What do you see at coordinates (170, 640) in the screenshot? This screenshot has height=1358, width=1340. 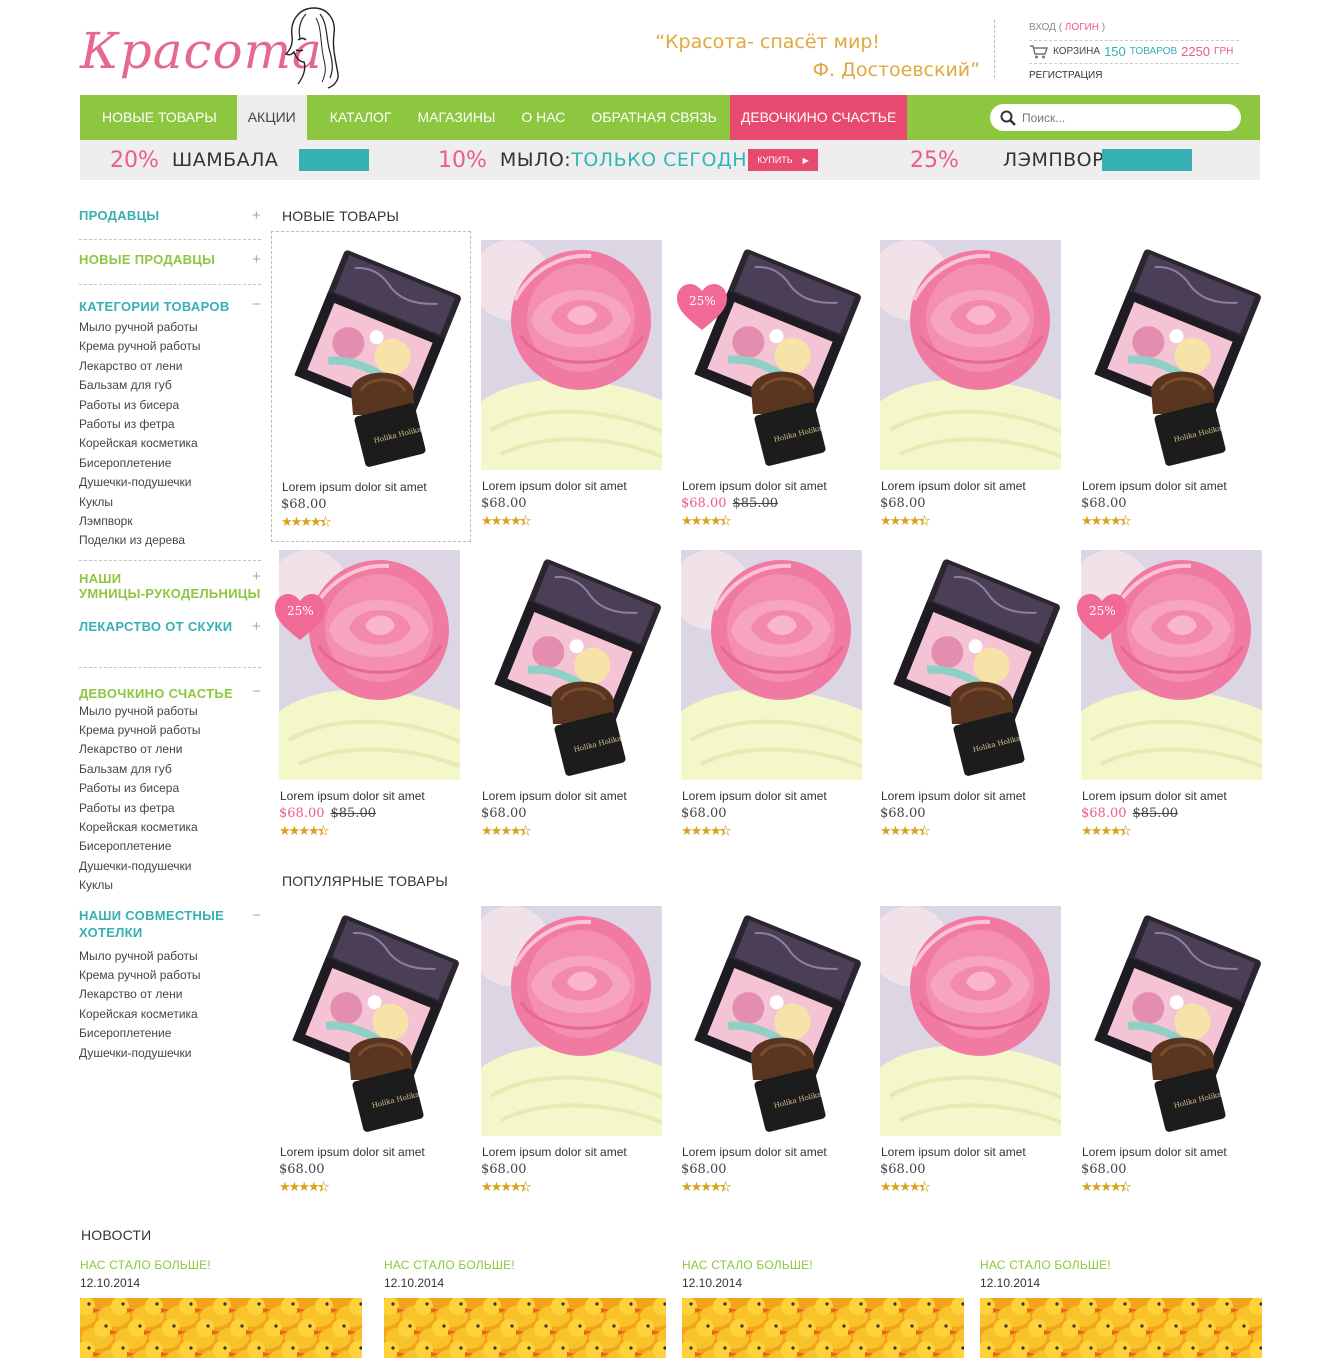 I see `sidebar-boredom-cure: ЛЕКАРСТВО ОТ СКУКИ +` at bounding box center [170, 640].